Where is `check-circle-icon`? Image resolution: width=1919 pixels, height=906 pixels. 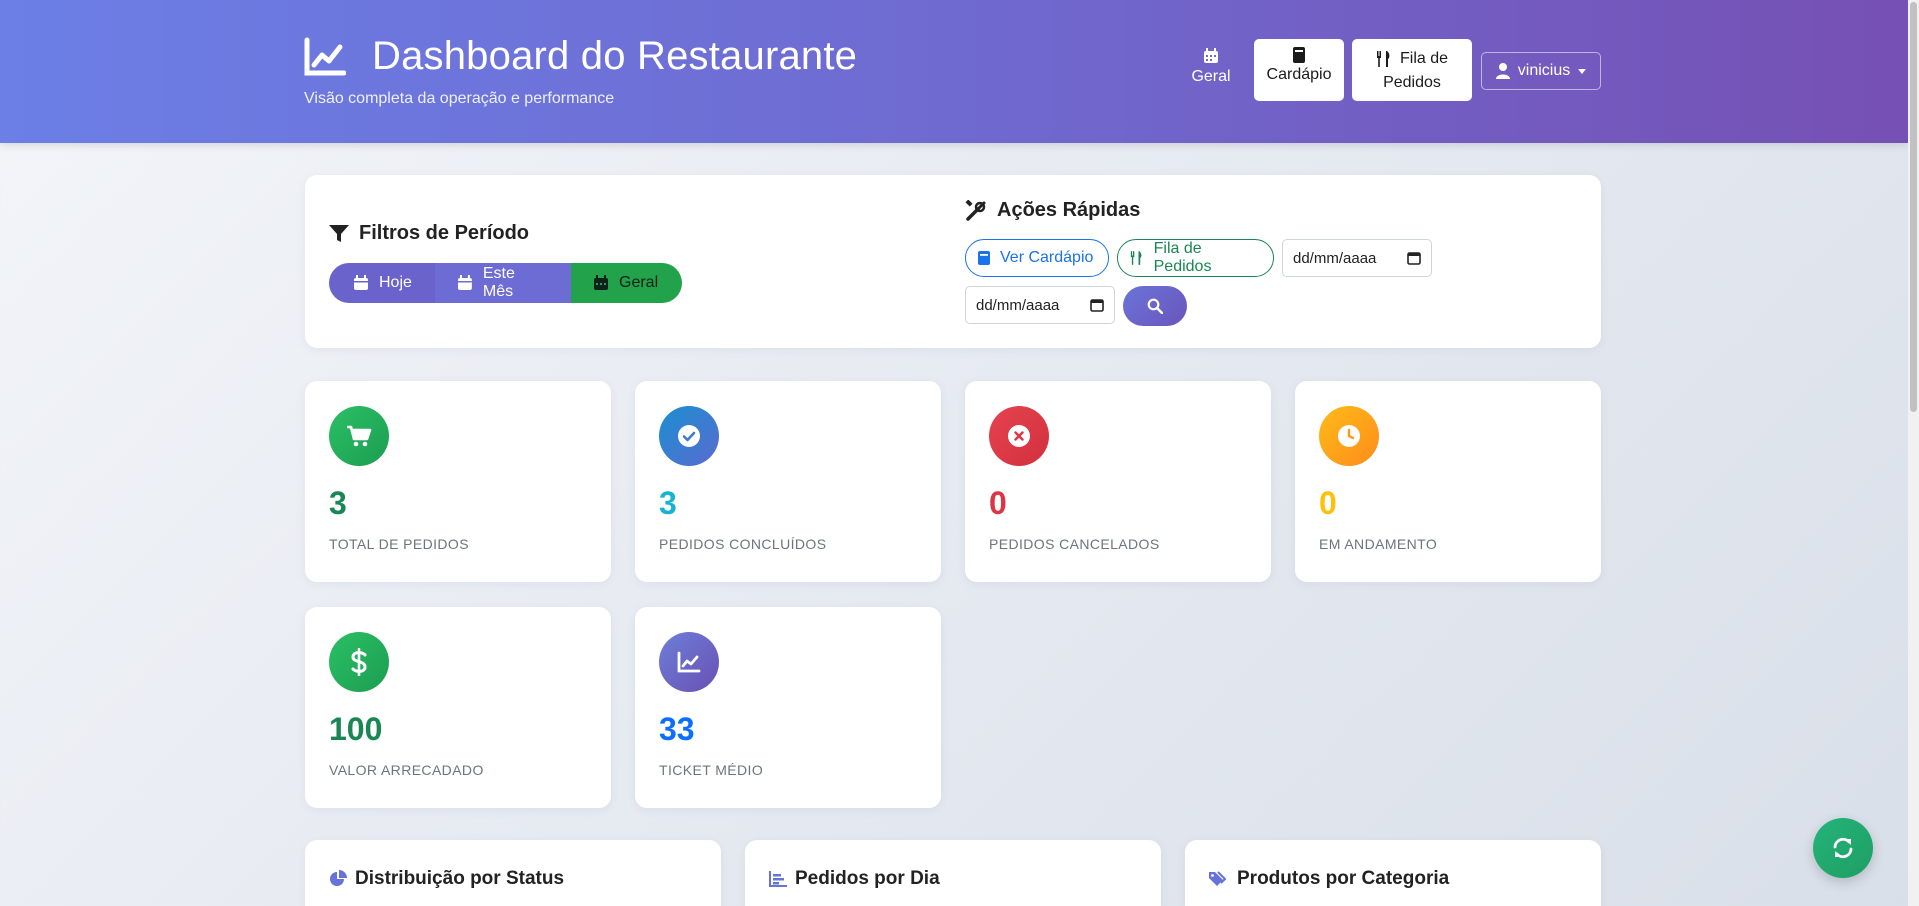 check-circle-icon is located at coordinates (689, 436).